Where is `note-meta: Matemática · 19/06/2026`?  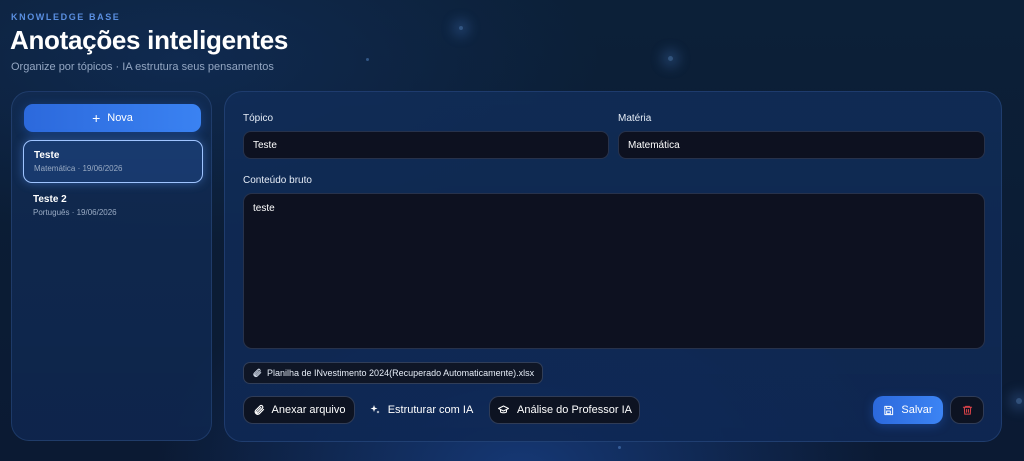
note-meta: Matemática · 19/06/2026 is located at coordinates (78, 168).